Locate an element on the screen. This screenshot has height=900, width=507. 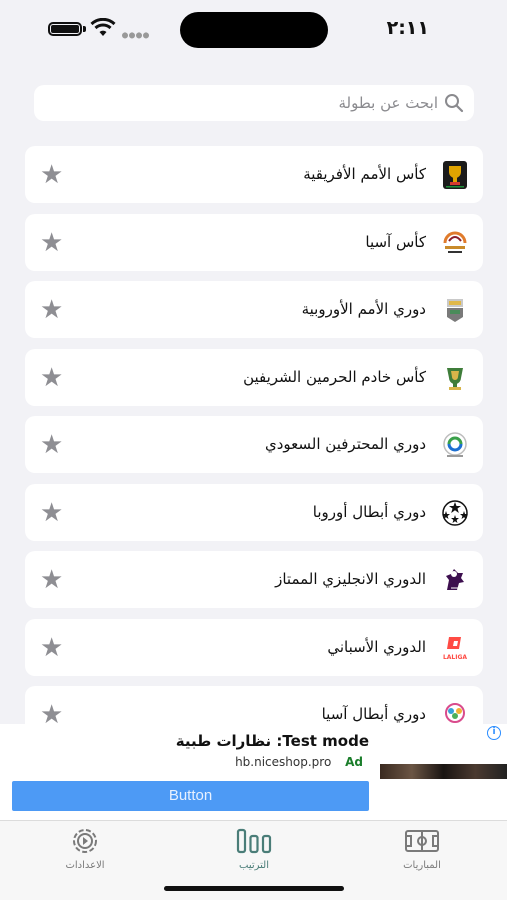
list-item: ★ كأس الأمم الأفريقية is located at coordinates (254, 174).